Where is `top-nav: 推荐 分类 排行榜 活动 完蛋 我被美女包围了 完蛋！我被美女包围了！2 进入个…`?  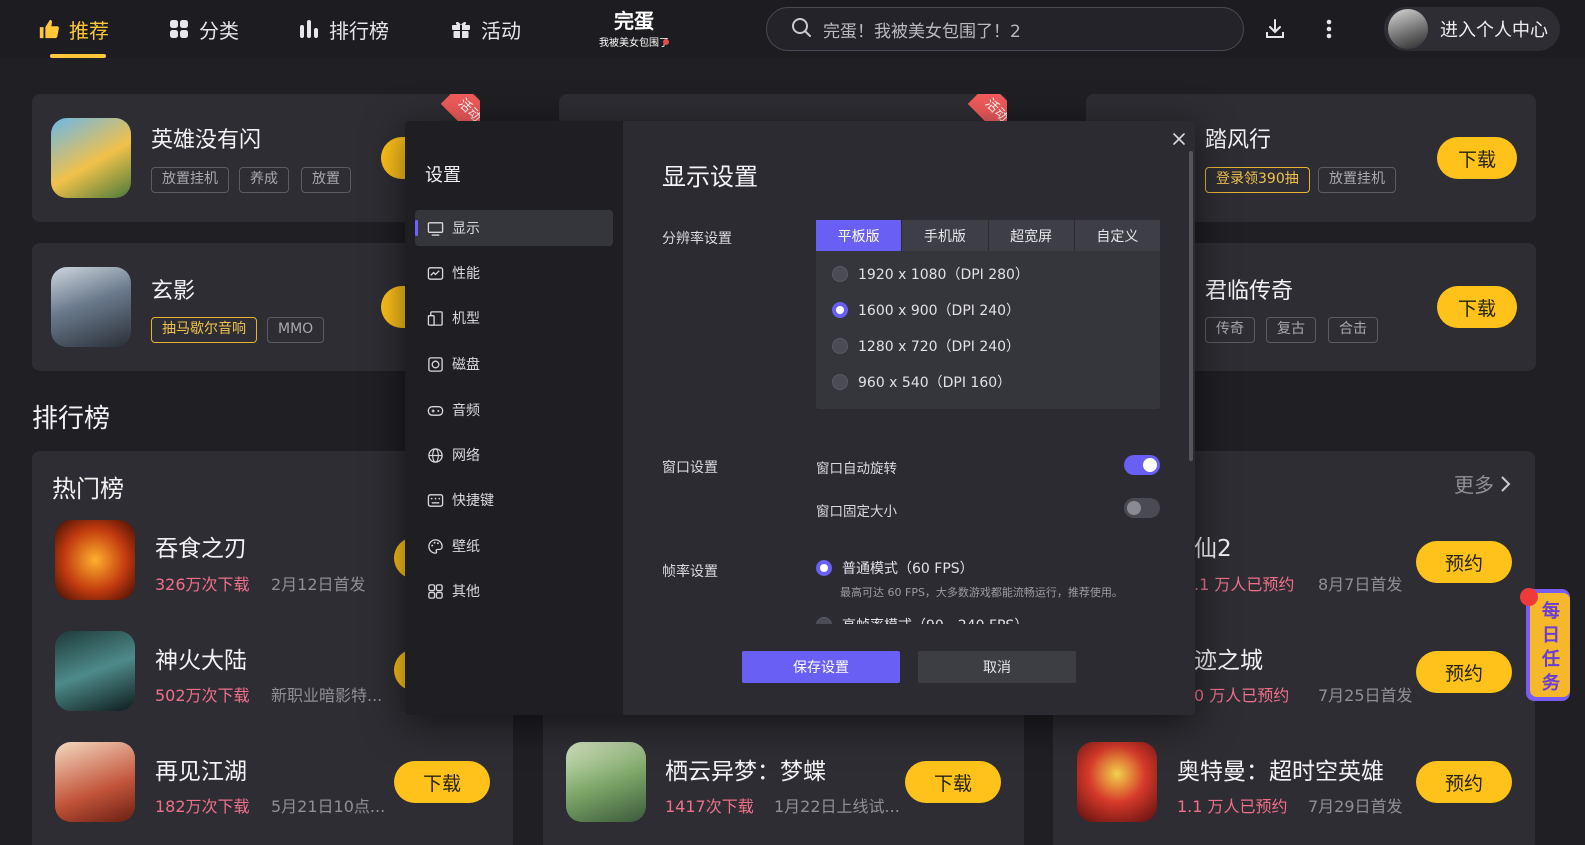
top-nav: 推荐 分类 排行榜 活动 完蛋 我被美女包围了 完蛋！我被美女包围了！2 进入个… is located at coordinates (792, 29).